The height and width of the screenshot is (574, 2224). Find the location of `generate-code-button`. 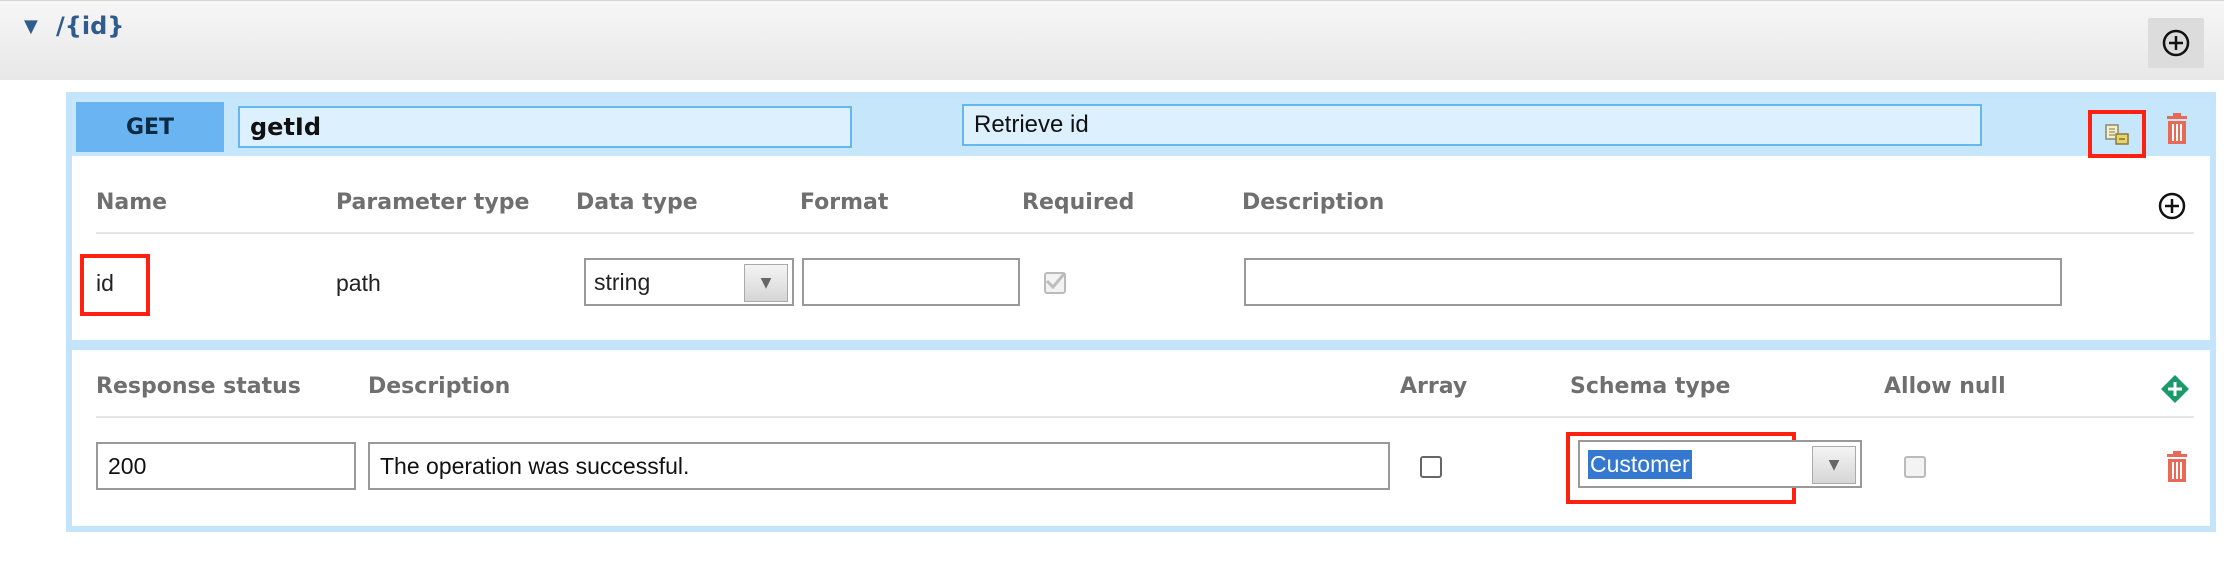

generate-code-button is located at coordinates (2117, 134).